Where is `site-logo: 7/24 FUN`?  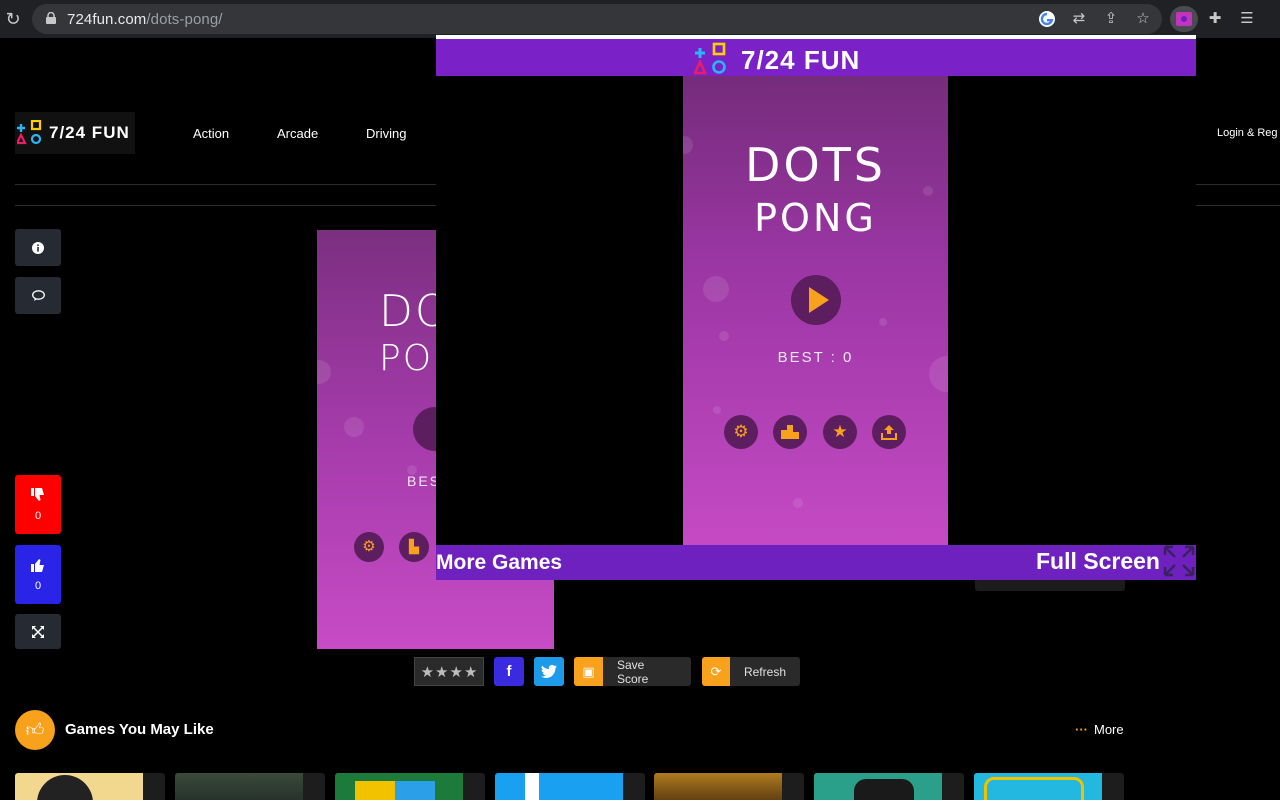
site-logo: 7/24 FUN is located at coordinates (75, 133).